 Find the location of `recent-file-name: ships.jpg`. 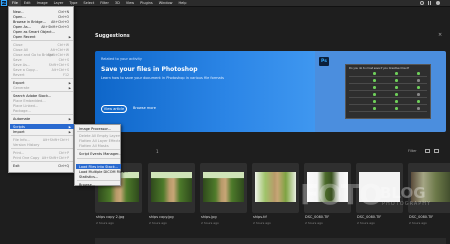

recent-file-name: ships.jpg is located at coordinates (209, 217).